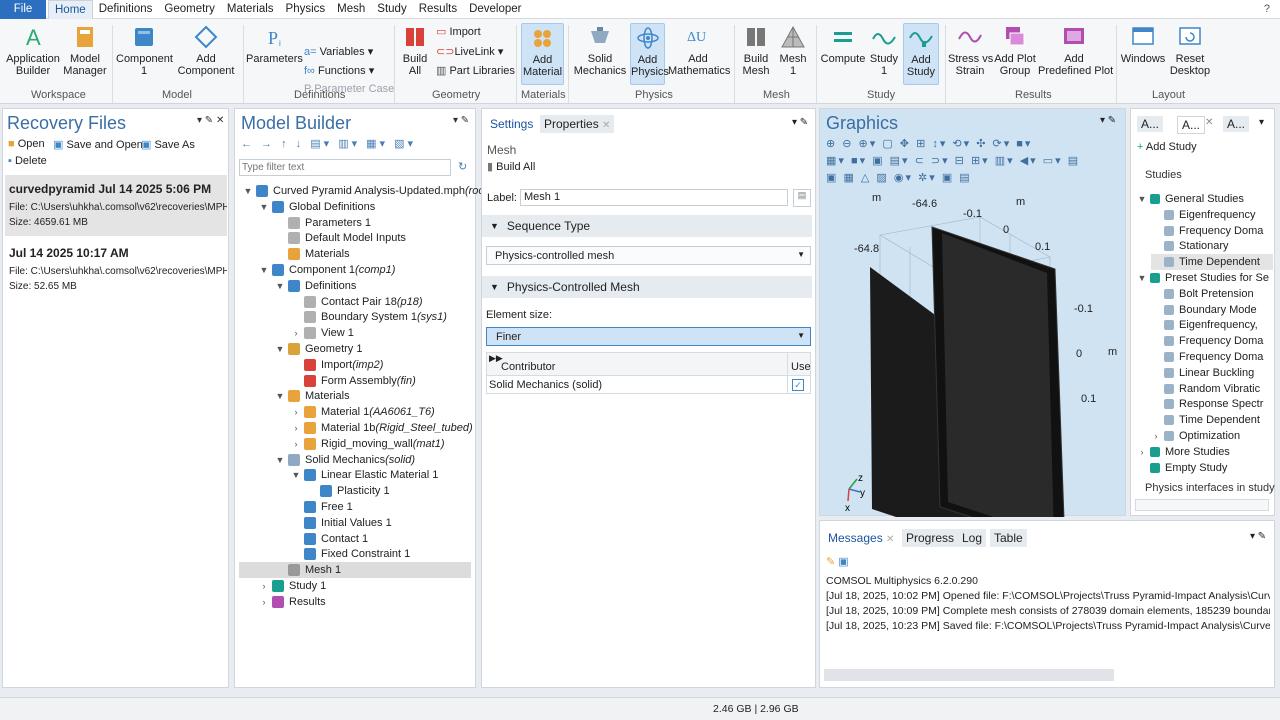  Describe the element at coordinates (342, 167) in the screenshot. I see `filter-text-input` at that location.